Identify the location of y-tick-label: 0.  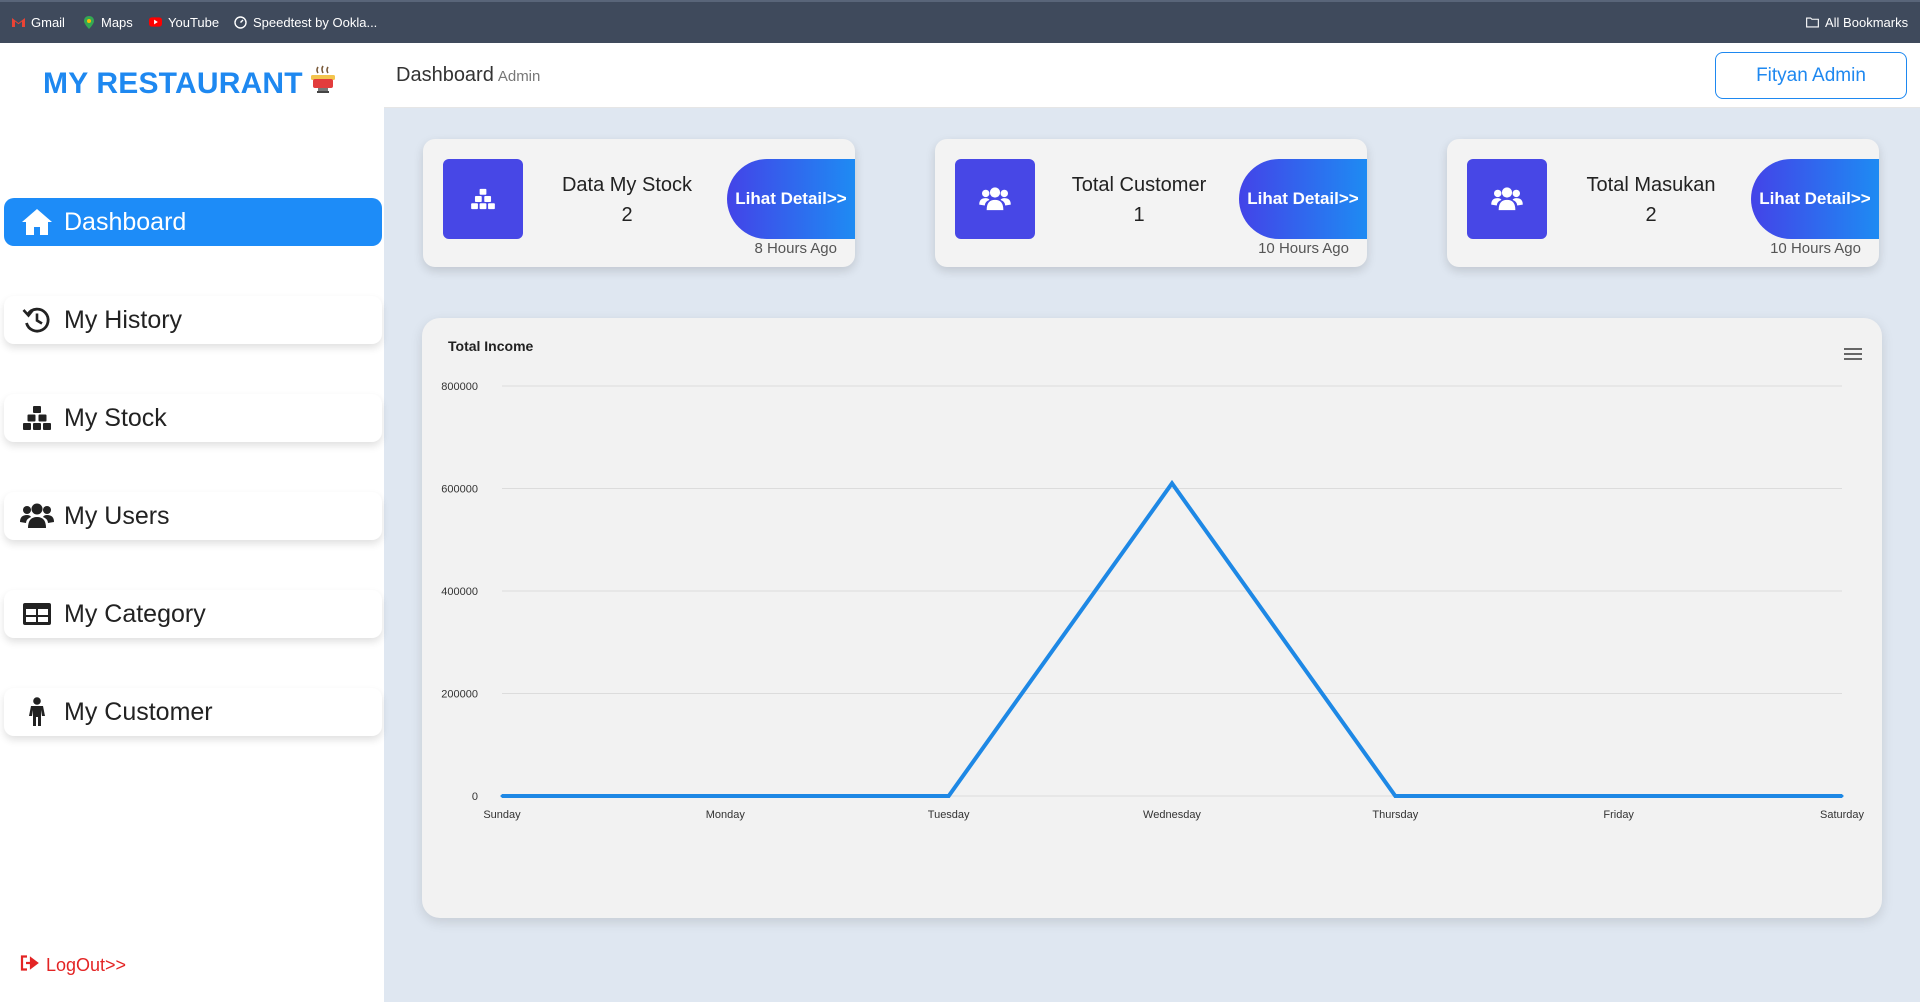
(475, 797).